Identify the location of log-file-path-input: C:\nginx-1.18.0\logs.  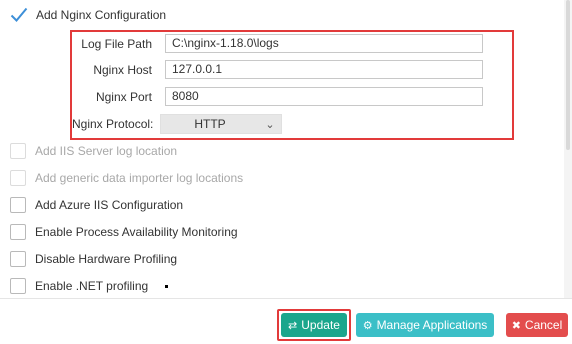
(324, 43).